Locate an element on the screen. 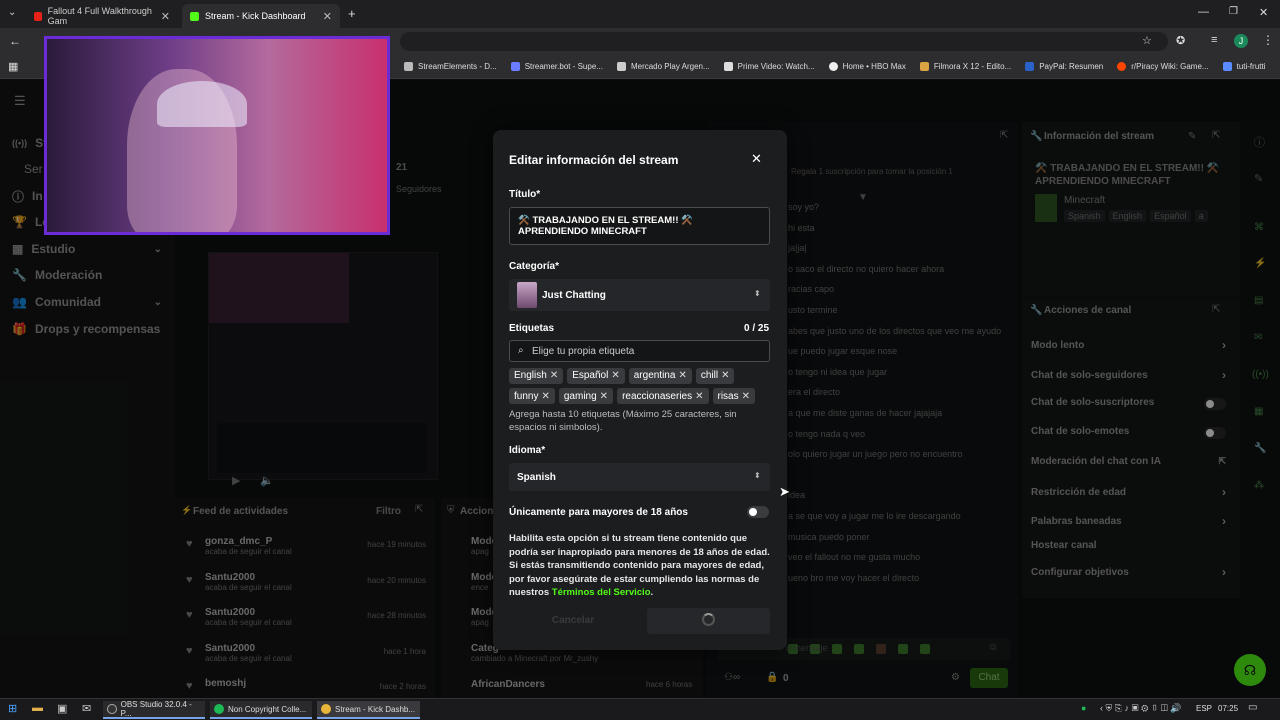 The image size is (1280, 720). new-tab-icon: + is located at coordinates (352, 13).